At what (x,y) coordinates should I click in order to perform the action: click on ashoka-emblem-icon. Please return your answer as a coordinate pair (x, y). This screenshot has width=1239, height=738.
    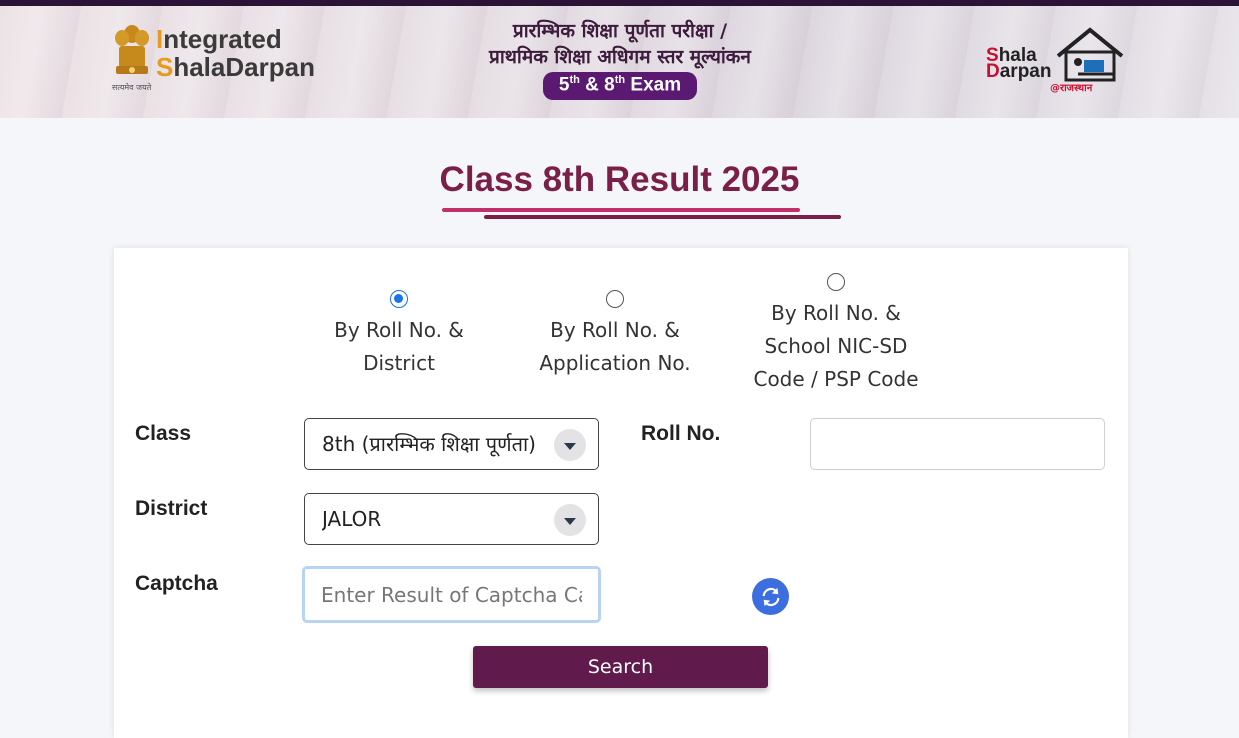
    Looking at the image, I should click on (132, 49).